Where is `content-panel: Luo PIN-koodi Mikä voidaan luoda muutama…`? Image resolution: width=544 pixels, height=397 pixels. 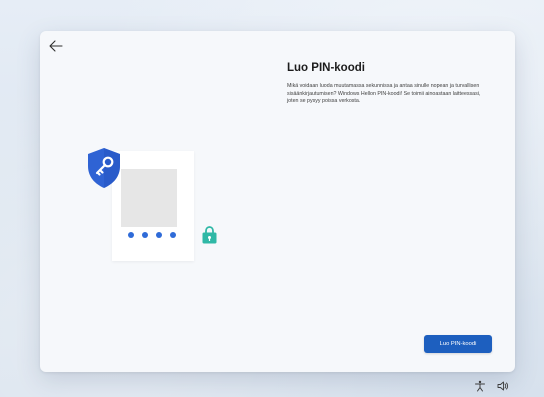
content-panel: Luo PIN-koodi Mikä voidaan luoda muutama… is located at coordinates (397, 83).